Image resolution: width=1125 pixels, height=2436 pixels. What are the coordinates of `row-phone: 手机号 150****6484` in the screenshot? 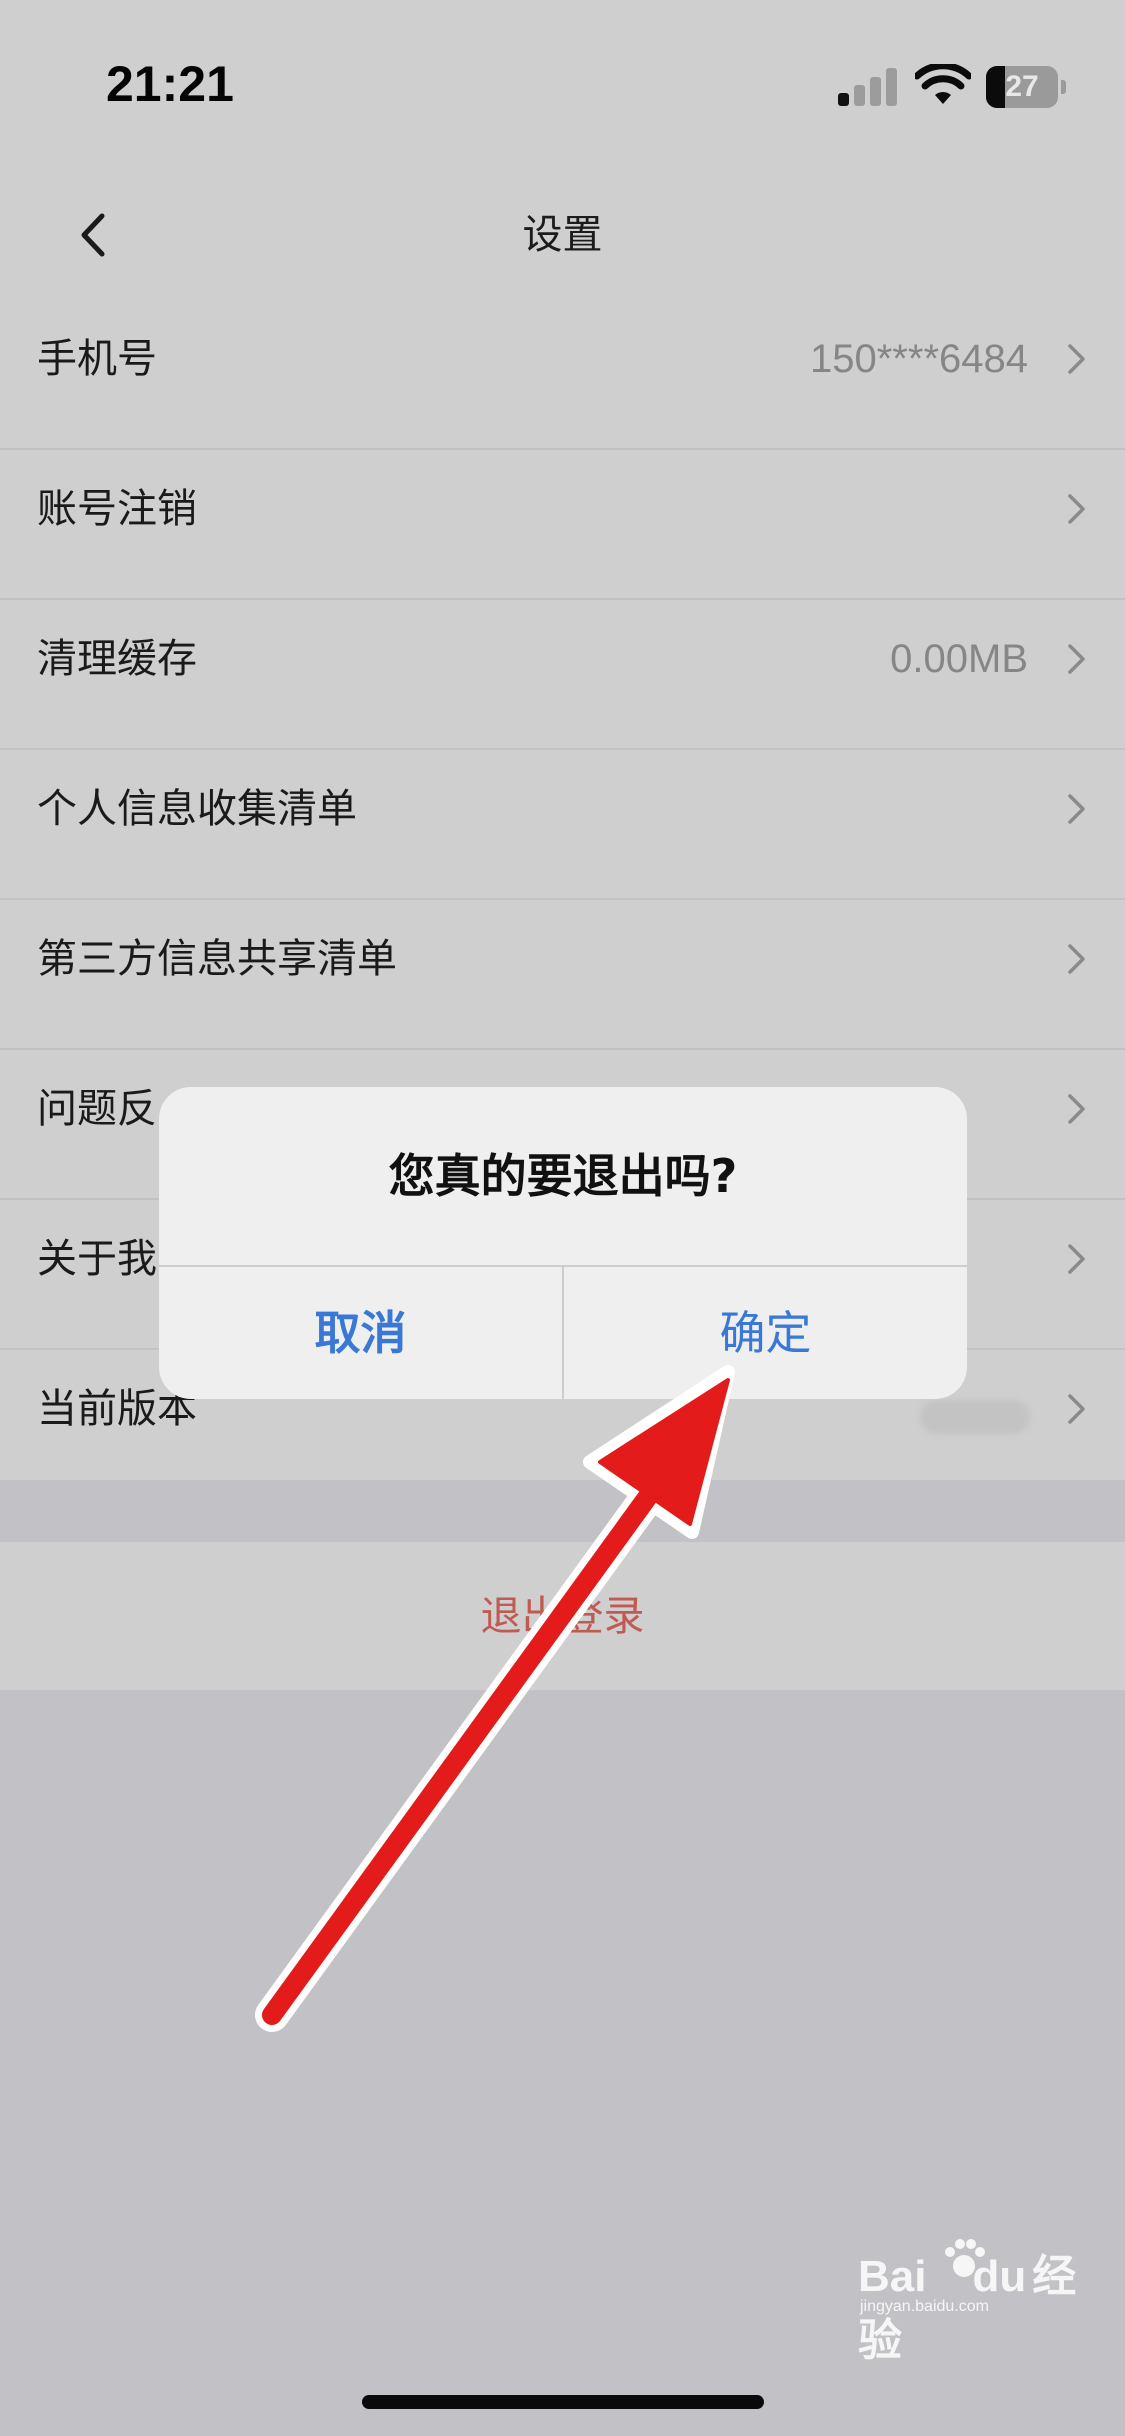 It's located at (562, 375).